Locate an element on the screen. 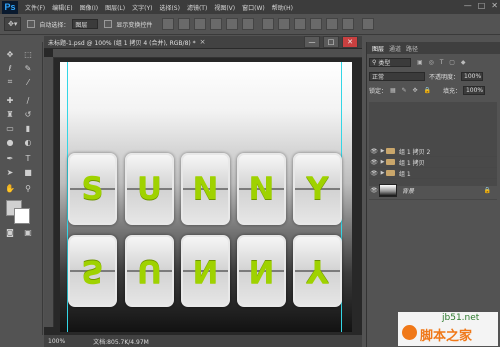  letter-n: N is located at coordinates (205, 189).